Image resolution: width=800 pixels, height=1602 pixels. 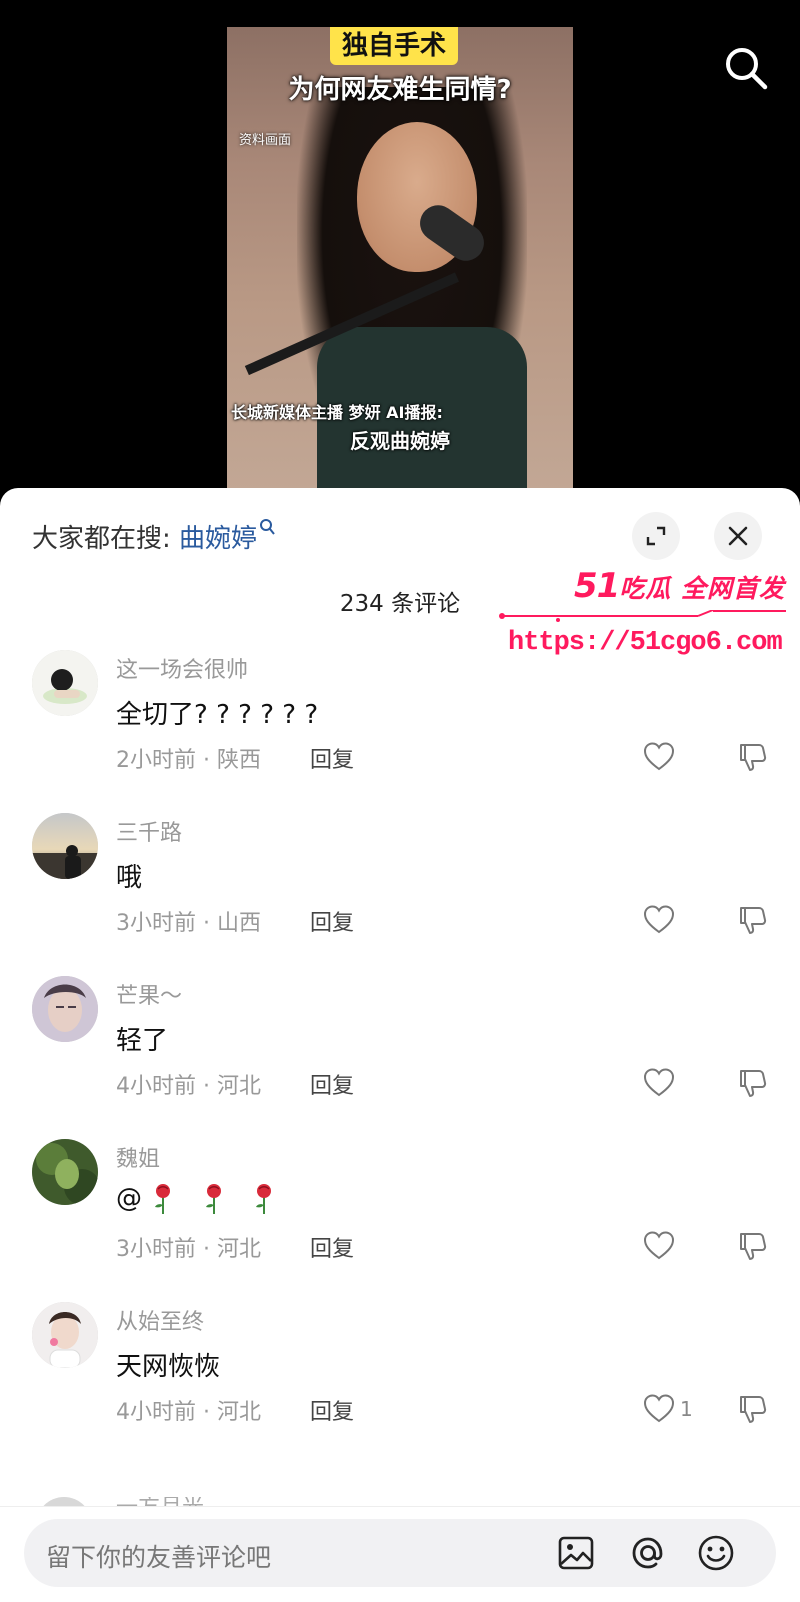 I want to click on close-button, so click(x=738, y=536).